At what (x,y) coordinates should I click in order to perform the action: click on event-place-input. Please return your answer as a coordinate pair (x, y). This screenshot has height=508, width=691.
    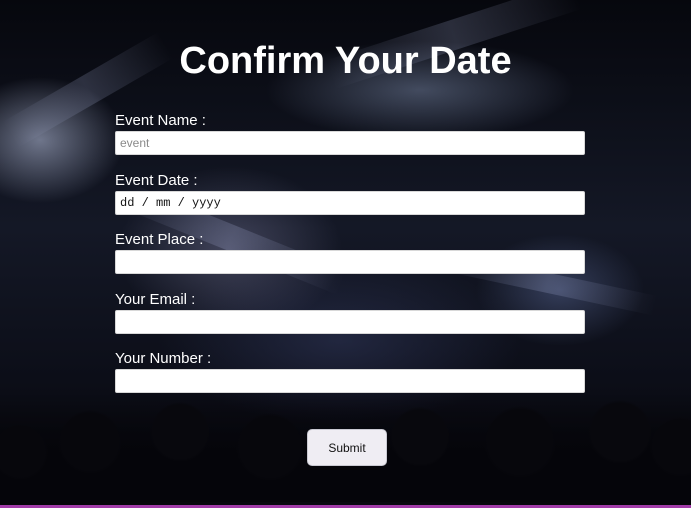
    Looking at the image, I should click on (350, 262).